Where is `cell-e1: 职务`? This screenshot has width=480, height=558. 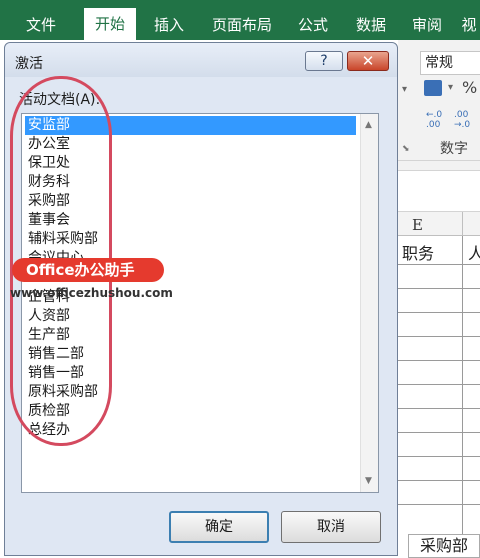 cell-e1: 职务 is located at coordinates (418, 252).